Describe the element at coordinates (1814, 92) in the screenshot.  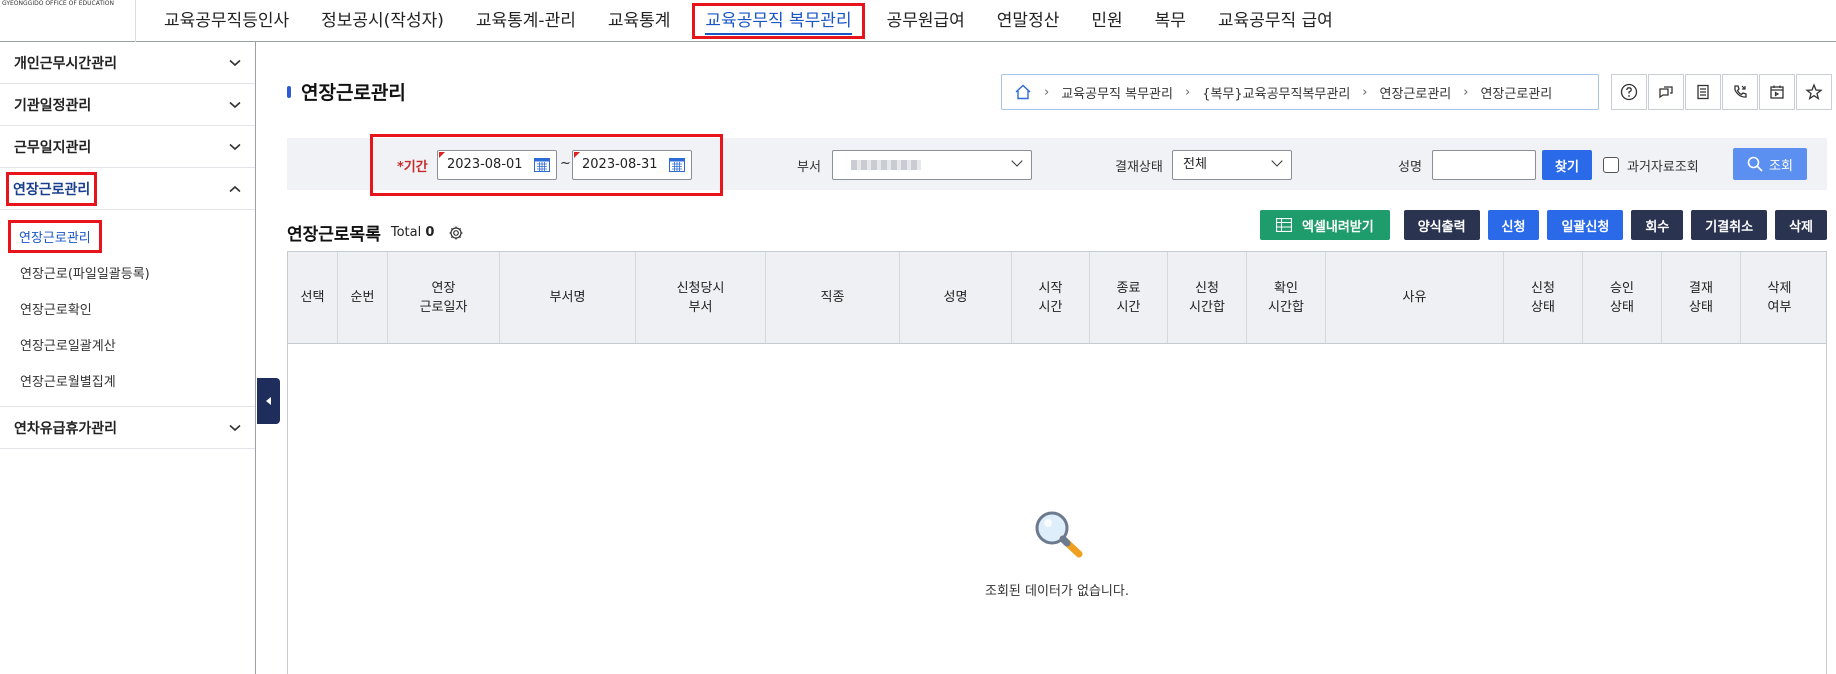
I see `star-icon` at that location.